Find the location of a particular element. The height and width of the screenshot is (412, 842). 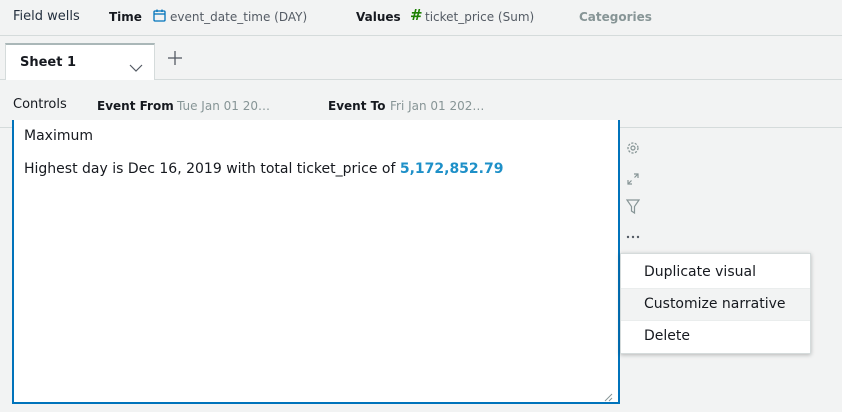

menu-item-customize-narrative: Customize narrative is located at coordinates (715, 304).